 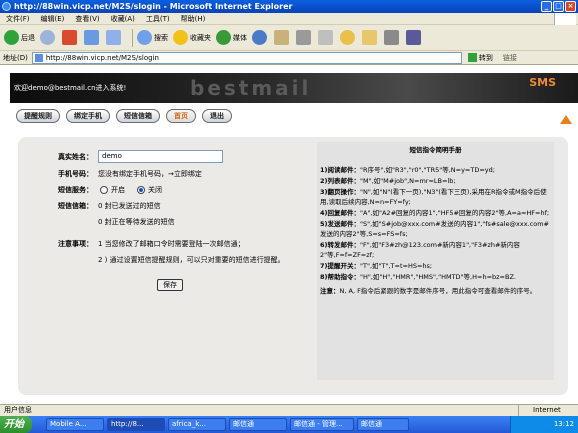 I want to click on radio-on, so click(x=104, y=190).